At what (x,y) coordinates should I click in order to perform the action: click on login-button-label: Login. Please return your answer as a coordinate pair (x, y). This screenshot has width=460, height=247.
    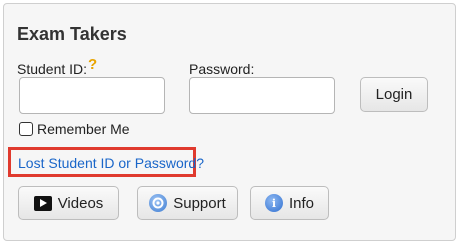
    Looking at the image, I should click on (394, 94).